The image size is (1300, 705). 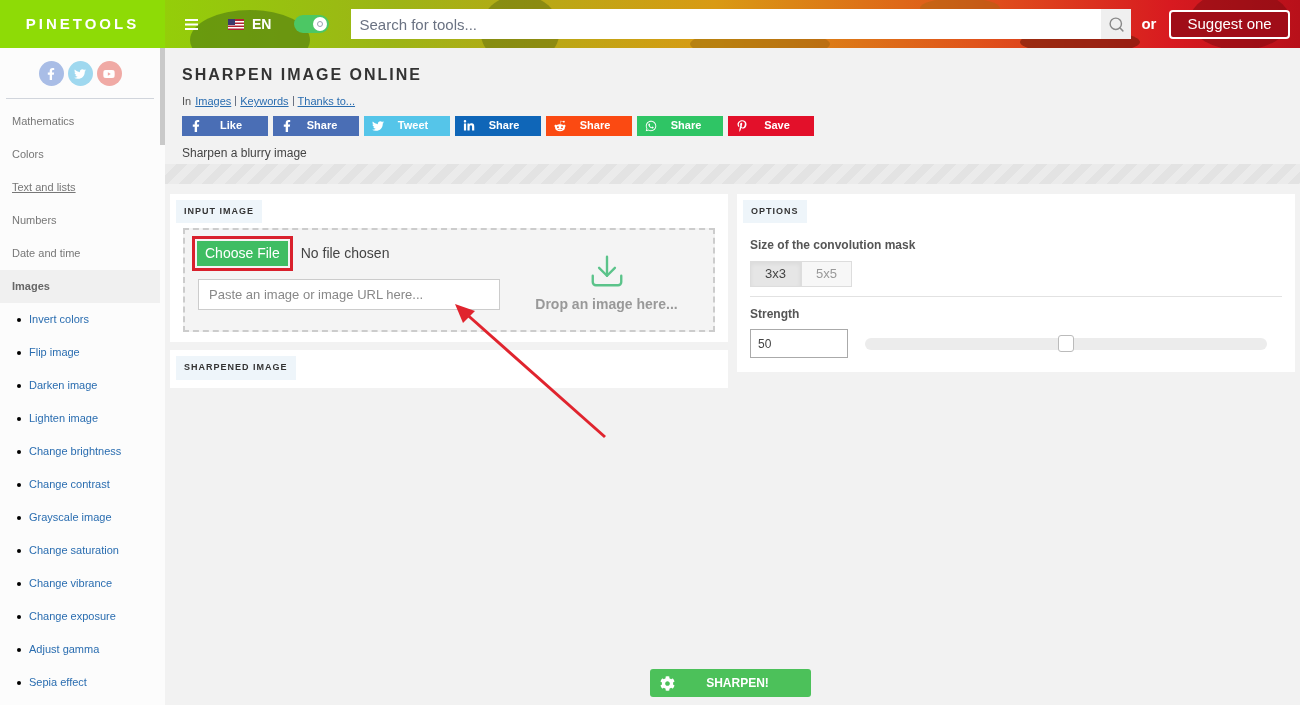 What do you see at coordinates (236, 24) in the screenshot?
I see `flag-icon` at bounding box center [236, 24].